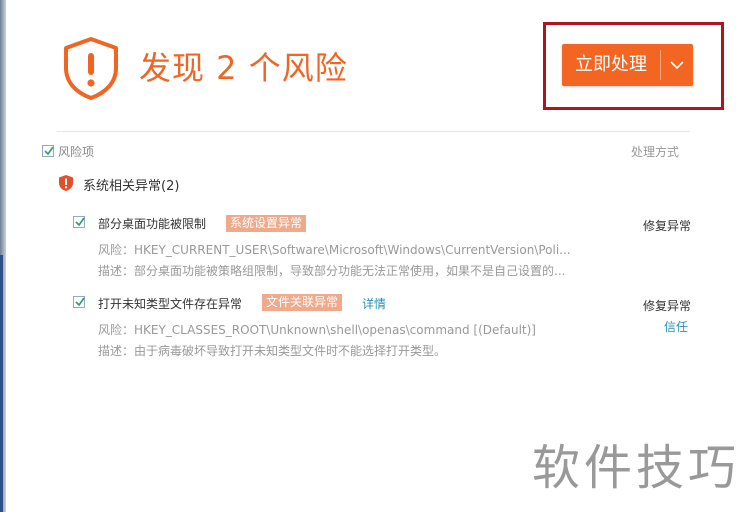 The width and height of the screenshot is (746, 512). Describe the element at coordinates (131, 186) in the screenshot. I see `group-title: 系统相关异常(2)` at that location.